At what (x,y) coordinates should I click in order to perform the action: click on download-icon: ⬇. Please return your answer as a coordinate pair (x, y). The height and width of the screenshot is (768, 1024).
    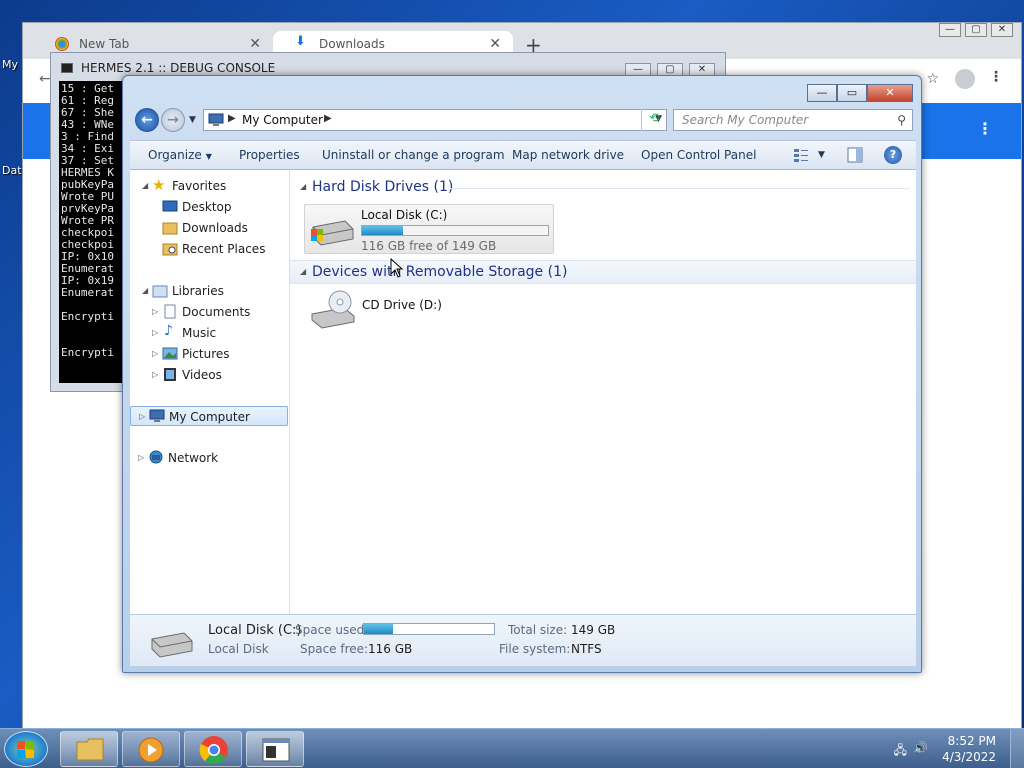
    Looking at the image, I should click on (300, 41).